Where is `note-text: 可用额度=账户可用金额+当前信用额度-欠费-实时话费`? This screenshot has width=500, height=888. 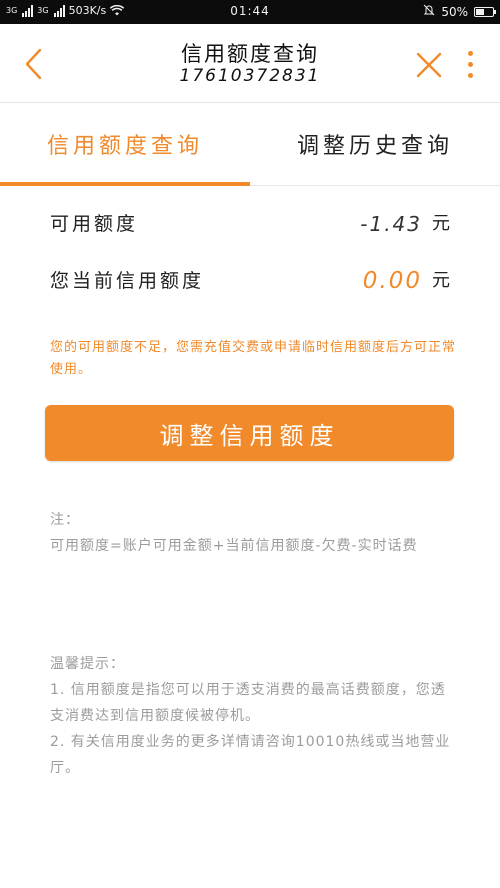 note-text: 可用额度=账户可用金额+当前信用额度-欠费-实时话费 is located at coordinates (234, 546).